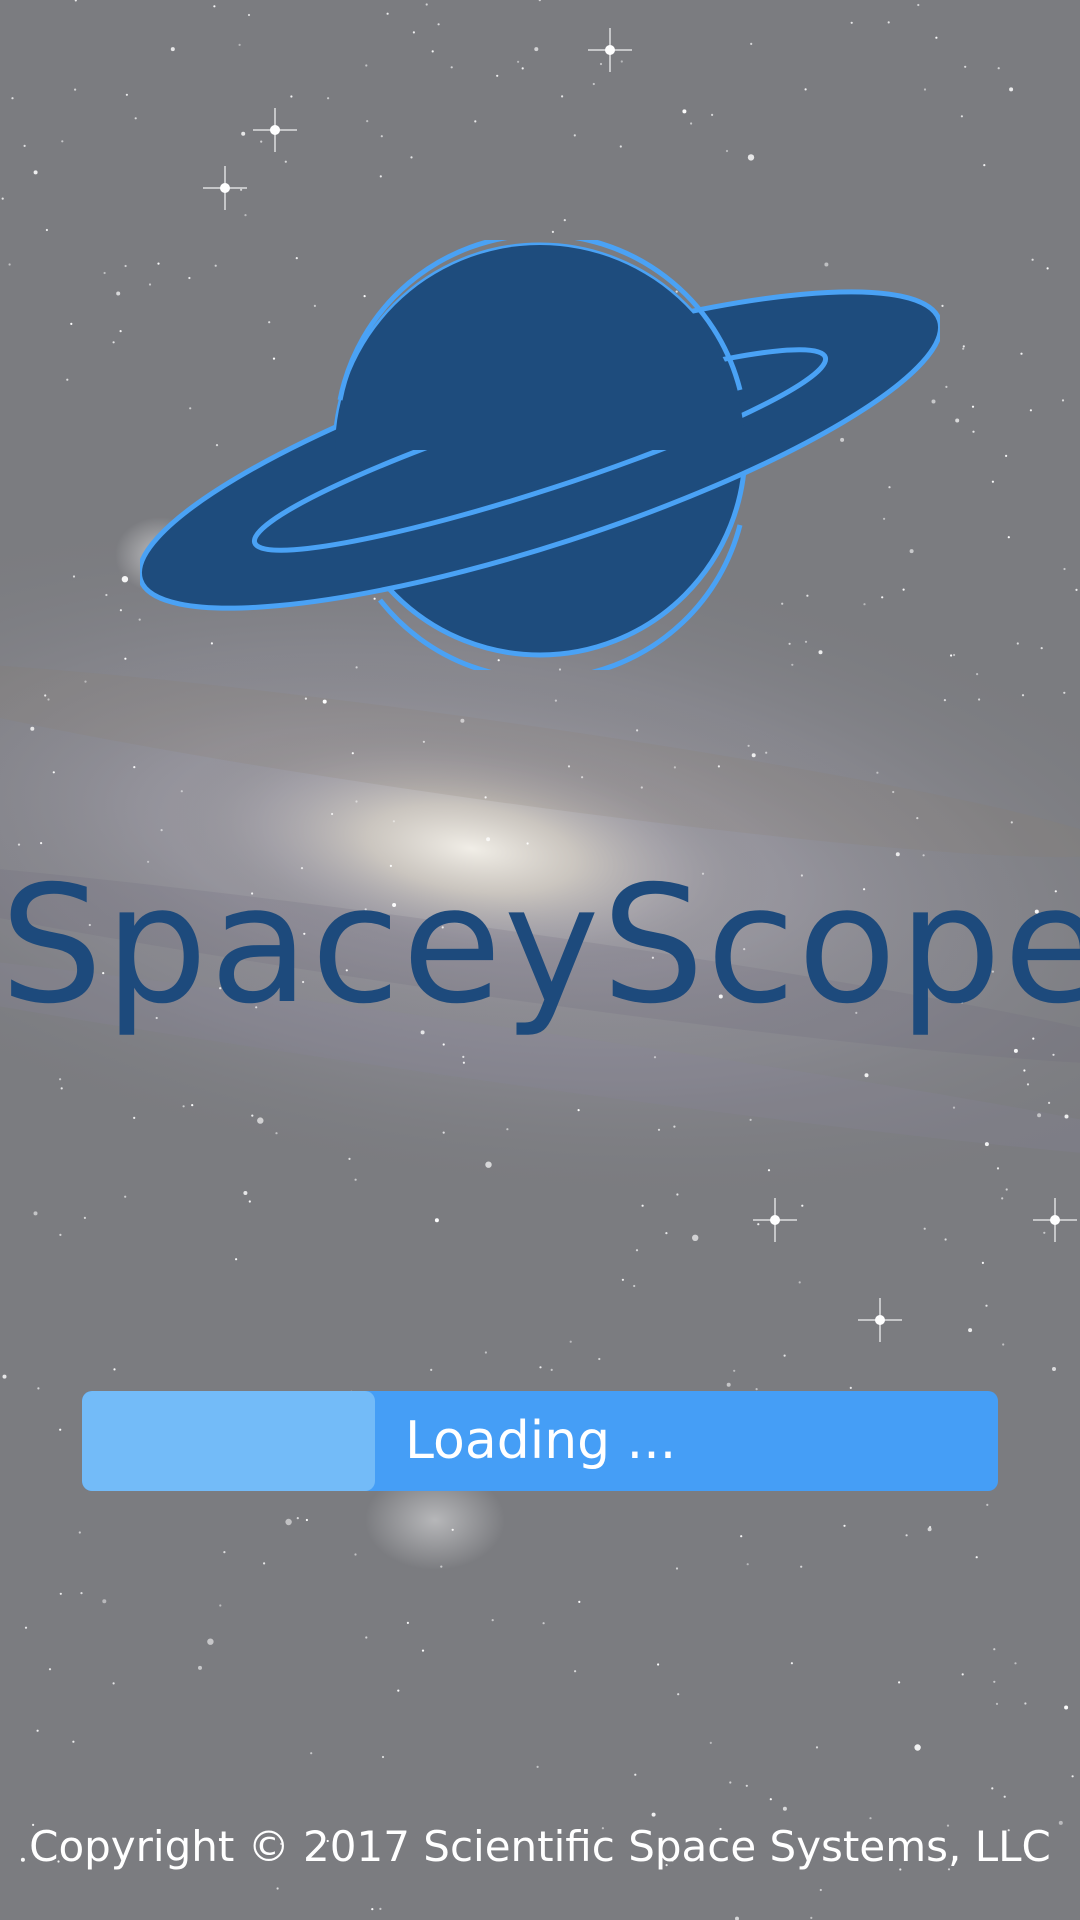  Describe the element at coordinates (228, 1441) in the screenshot. I see `loading-progress-fill` at that location.